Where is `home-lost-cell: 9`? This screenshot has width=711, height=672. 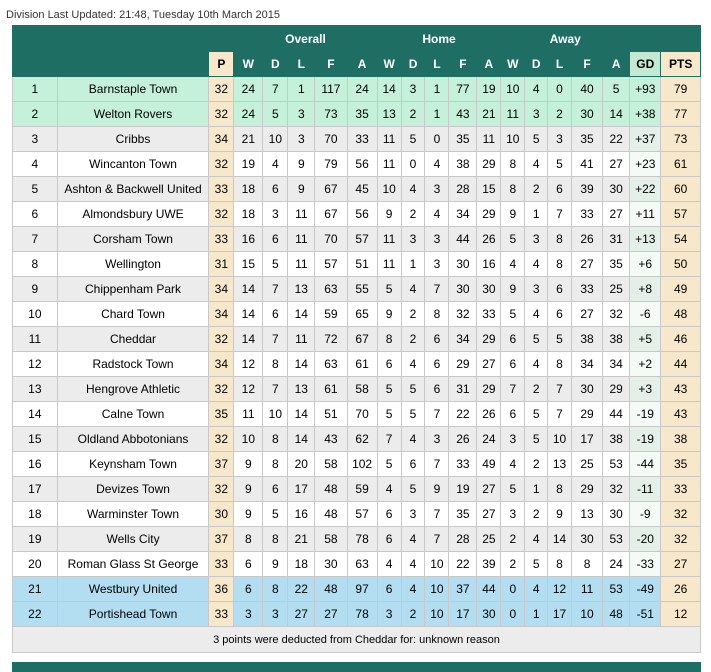 home-lost-cell: 9 is located at coordinates (437, 489).